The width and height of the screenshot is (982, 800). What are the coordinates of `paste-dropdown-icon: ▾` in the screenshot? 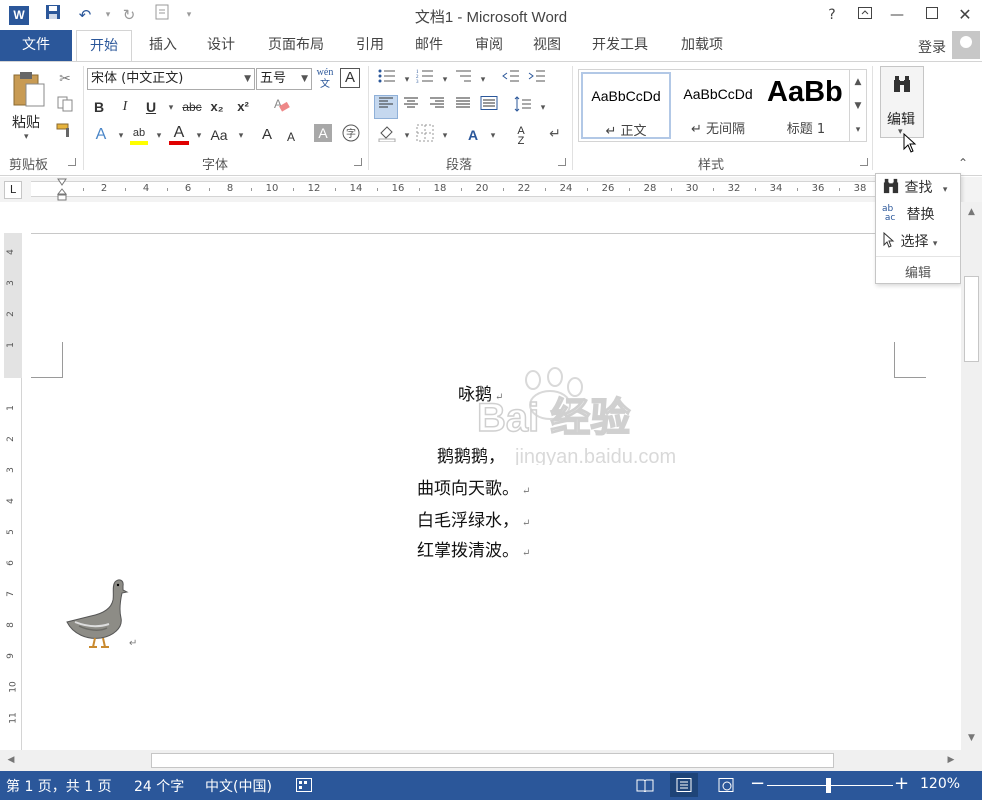 It's located at (26, 137).